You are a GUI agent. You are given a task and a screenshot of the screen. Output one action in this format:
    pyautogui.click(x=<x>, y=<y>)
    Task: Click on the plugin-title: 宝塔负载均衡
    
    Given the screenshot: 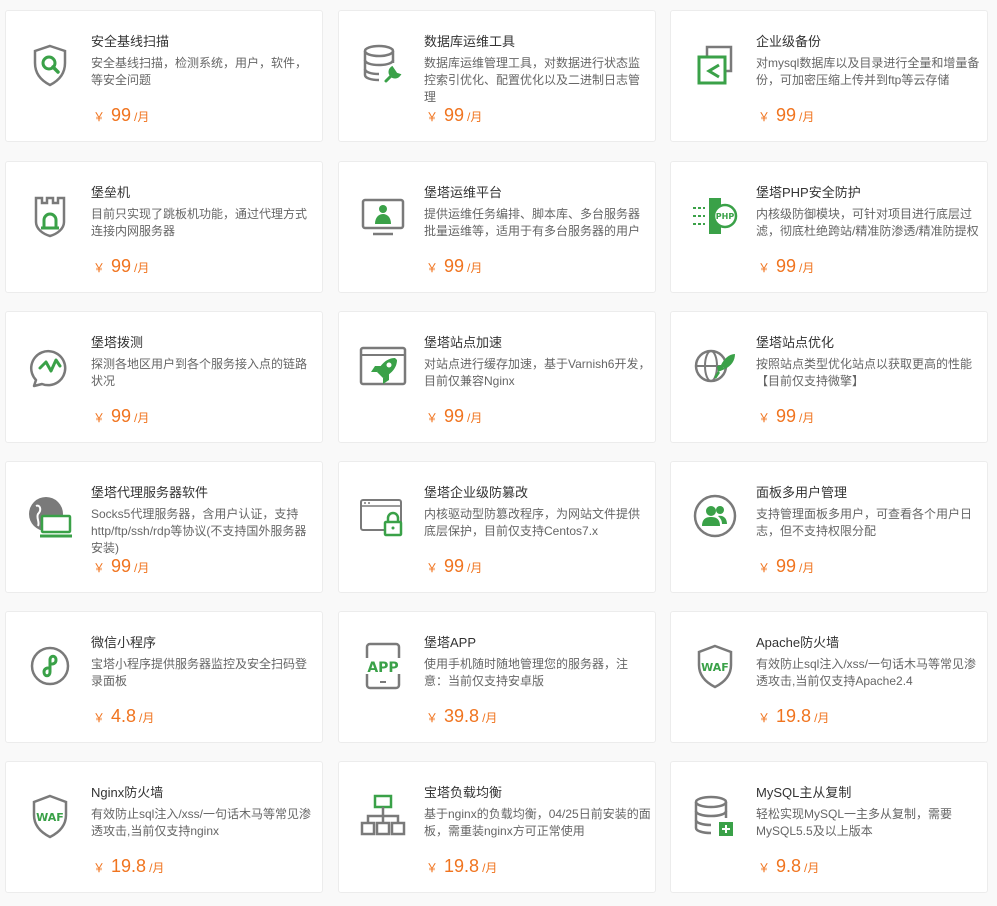 What is the action you would take?
    pyautogui.click(x=463, y=792)
    